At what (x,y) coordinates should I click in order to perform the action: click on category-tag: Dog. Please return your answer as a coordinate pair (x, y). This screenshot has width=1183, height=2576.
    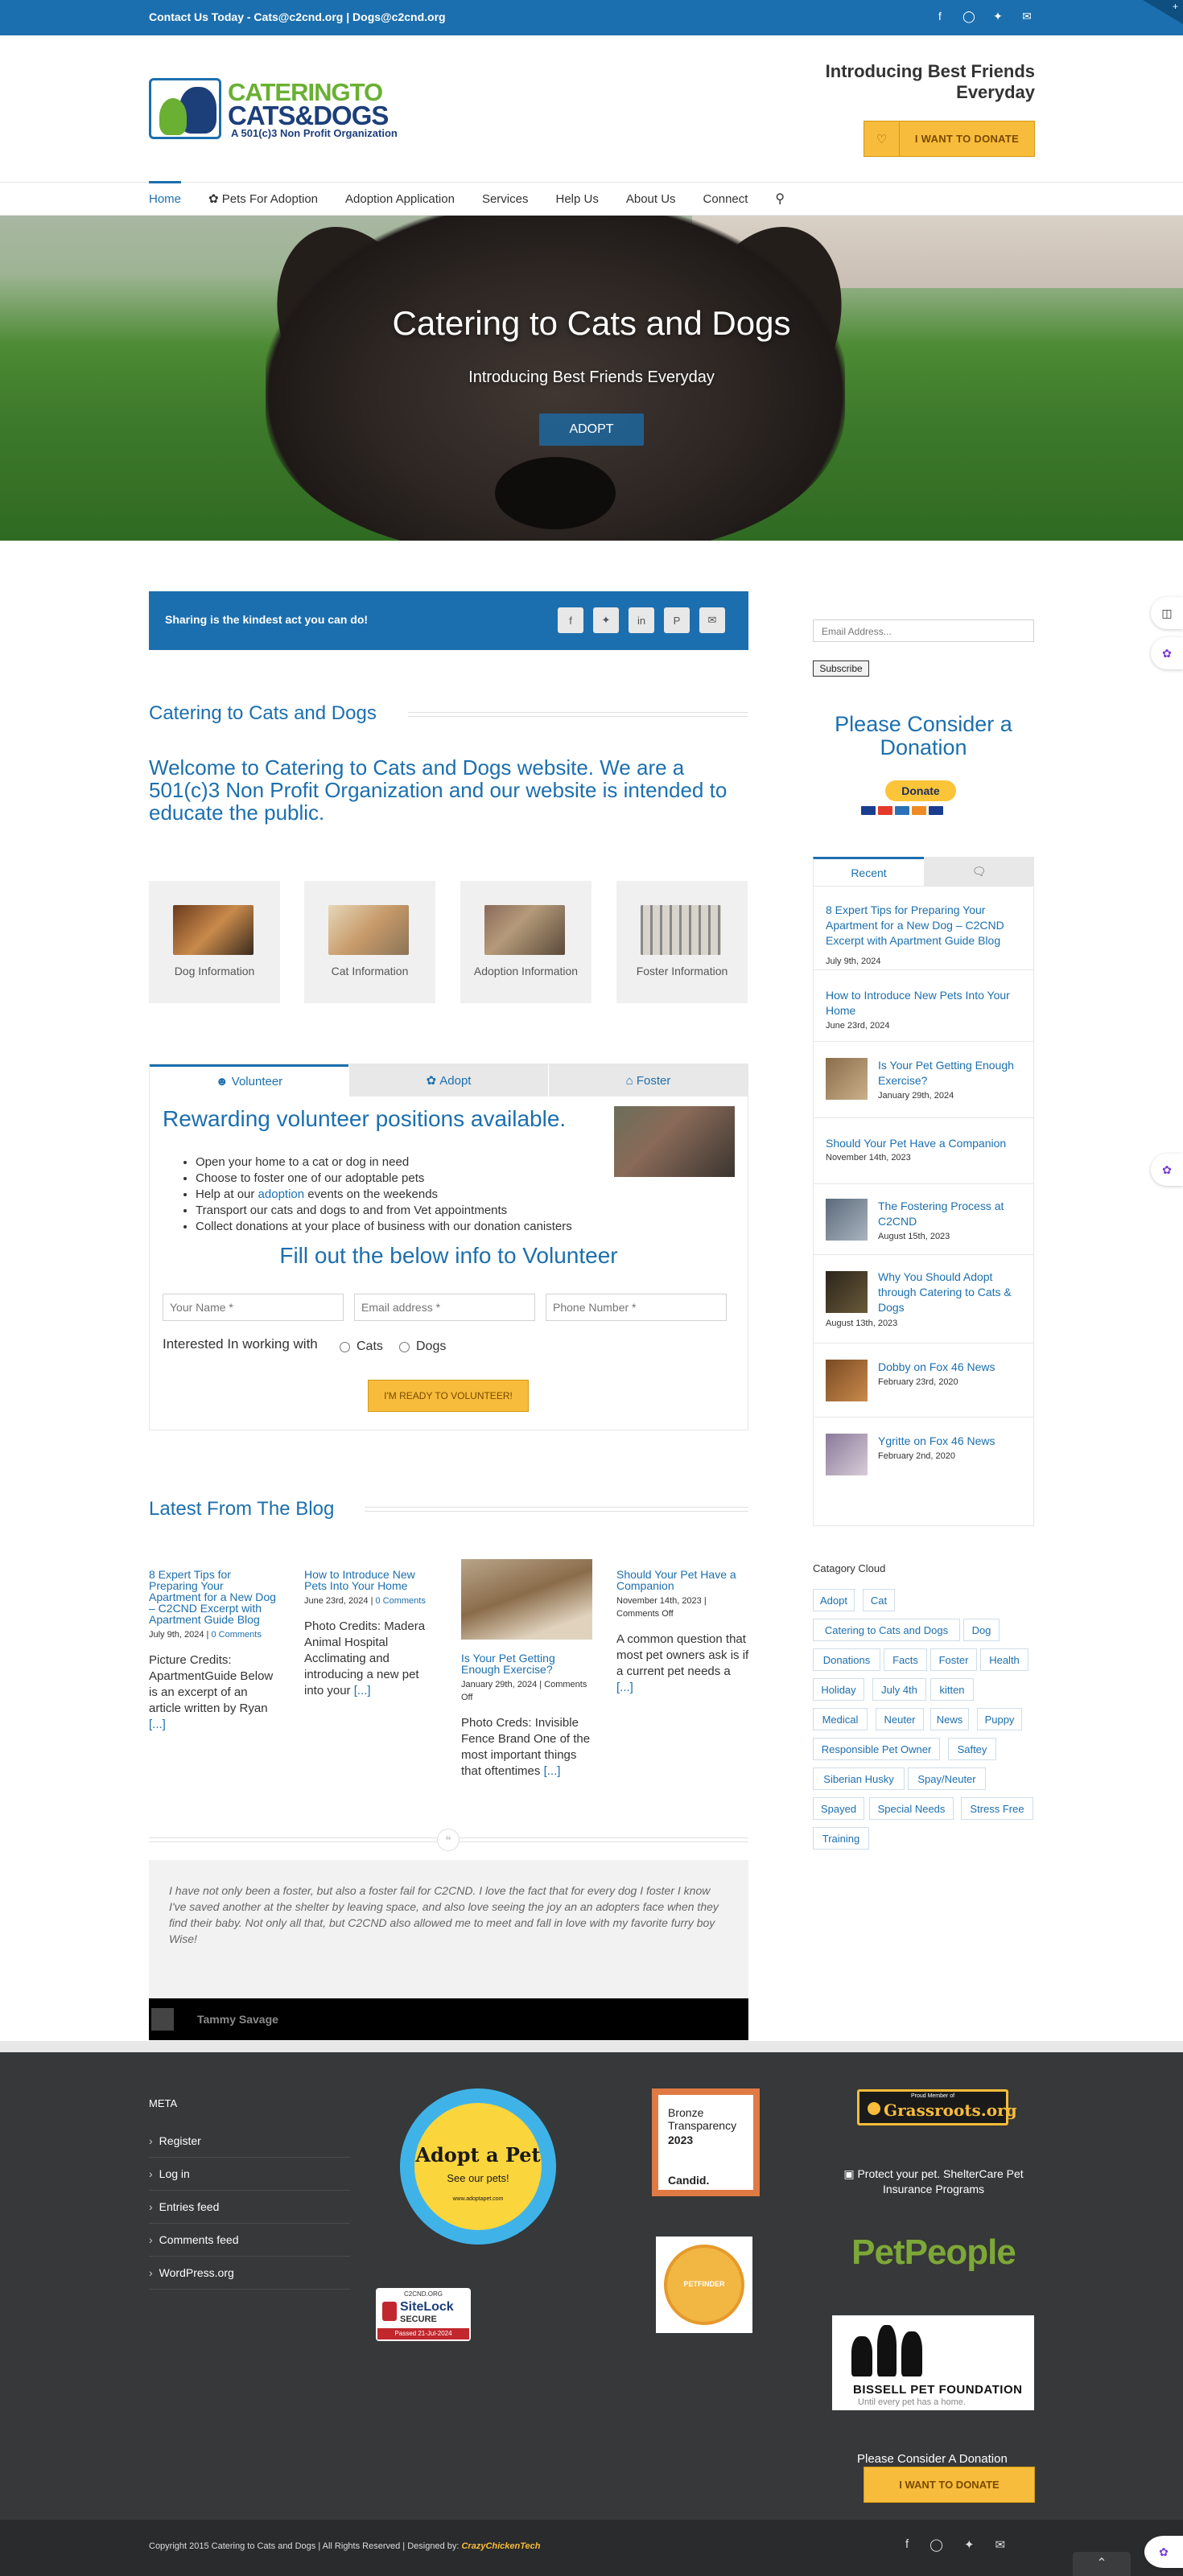
    Looking at the image, I should click on (981, 1630).